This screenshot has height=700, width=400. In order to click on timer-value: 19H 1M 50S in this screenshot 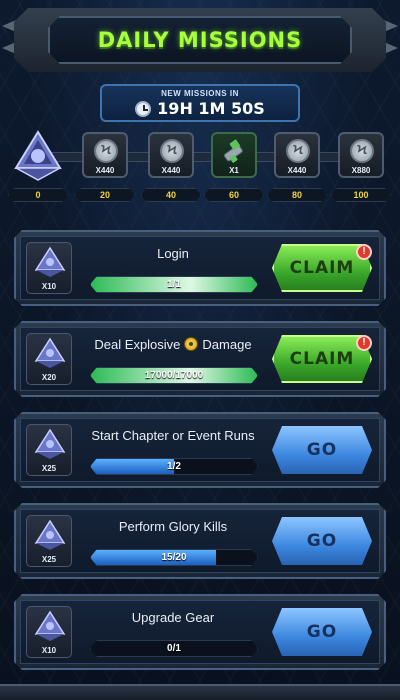, I will do `click(211, 108)`.